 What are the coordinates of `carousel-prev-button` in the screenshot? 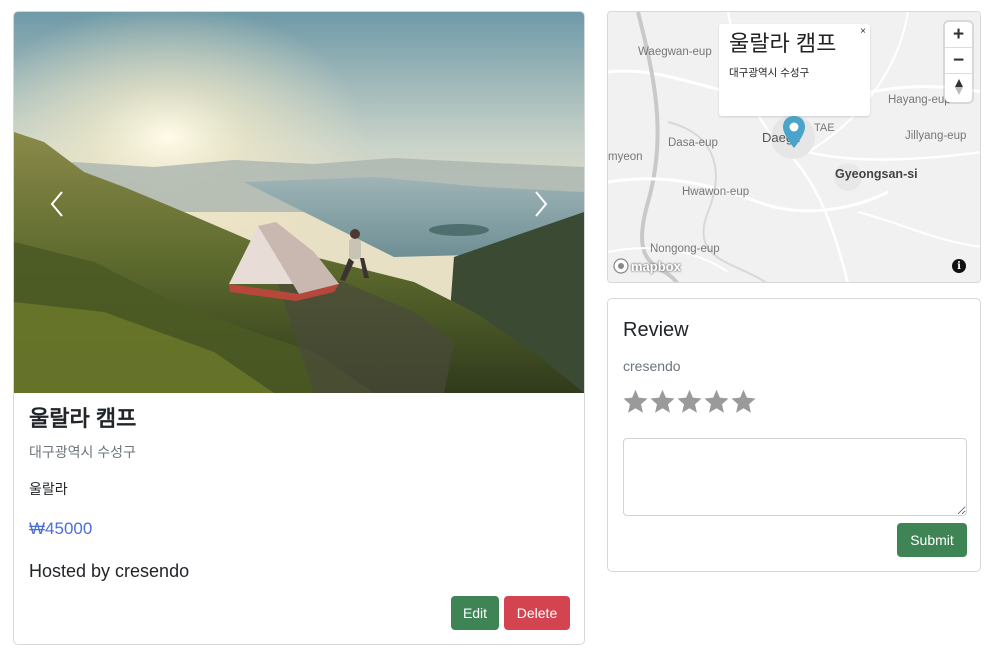 It's located at (57, 204).